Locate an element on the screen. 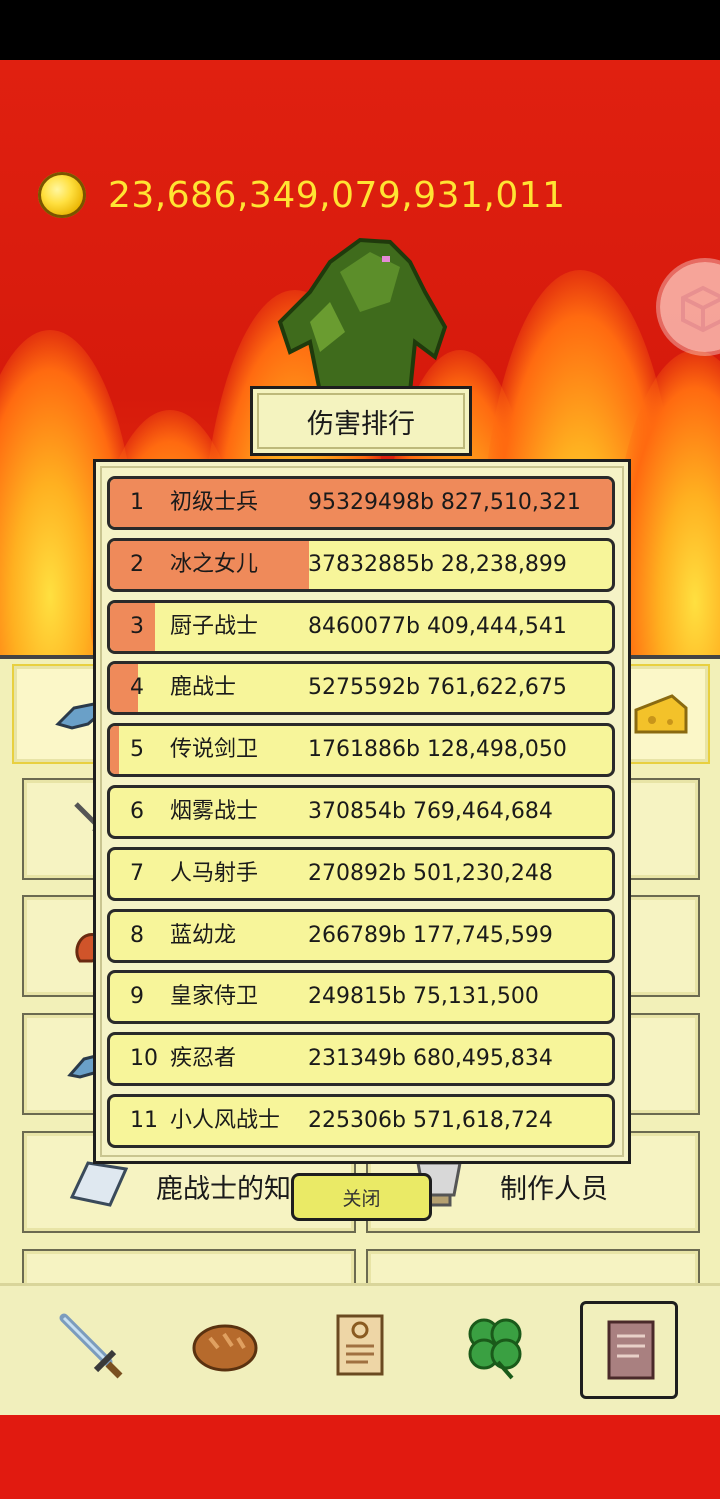 Image resolution: width=720 pixels, height=1499 pixels. ranking-damage: 231349b 680,495,834 is located at coordinates (430, 1058).